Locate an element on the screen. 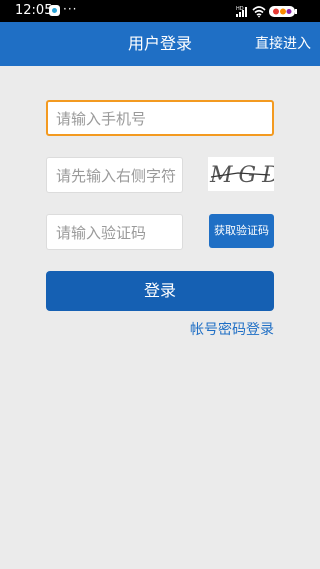  status-bar: 12:05 ··· HD is located at coordinates (160, 11).